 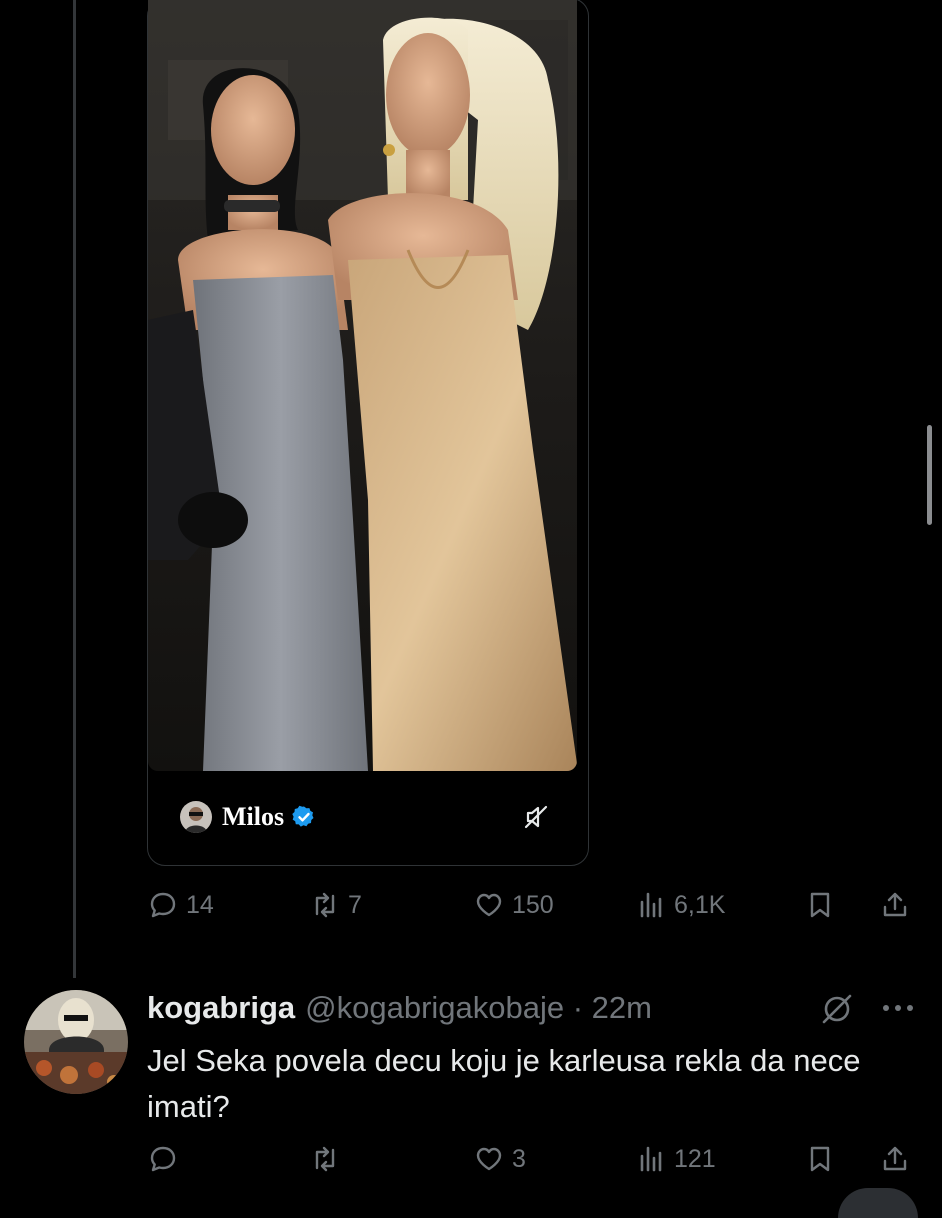 What do you see at coordinates (370, 817) in the screenshot?
I see `video-author-row: Milos` at bounding box center [370, 817].